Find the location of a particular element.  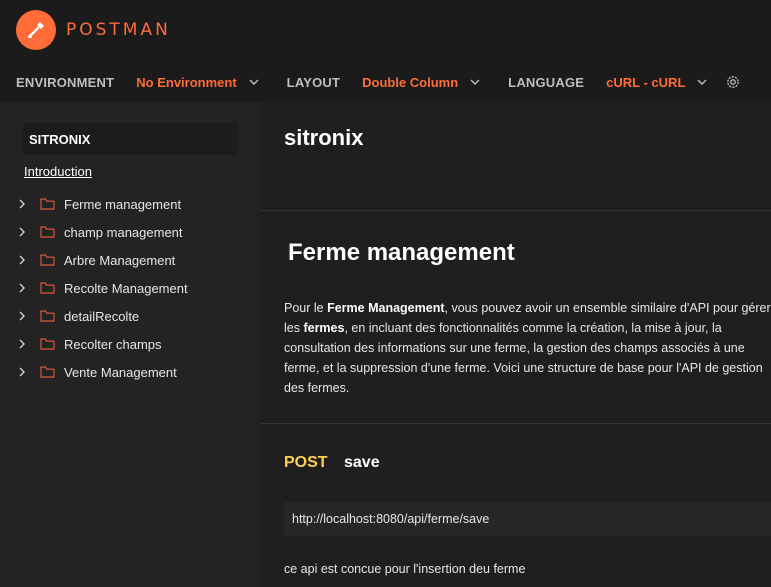

language-label: LANGUAGE is located at coordinates (546, 82).